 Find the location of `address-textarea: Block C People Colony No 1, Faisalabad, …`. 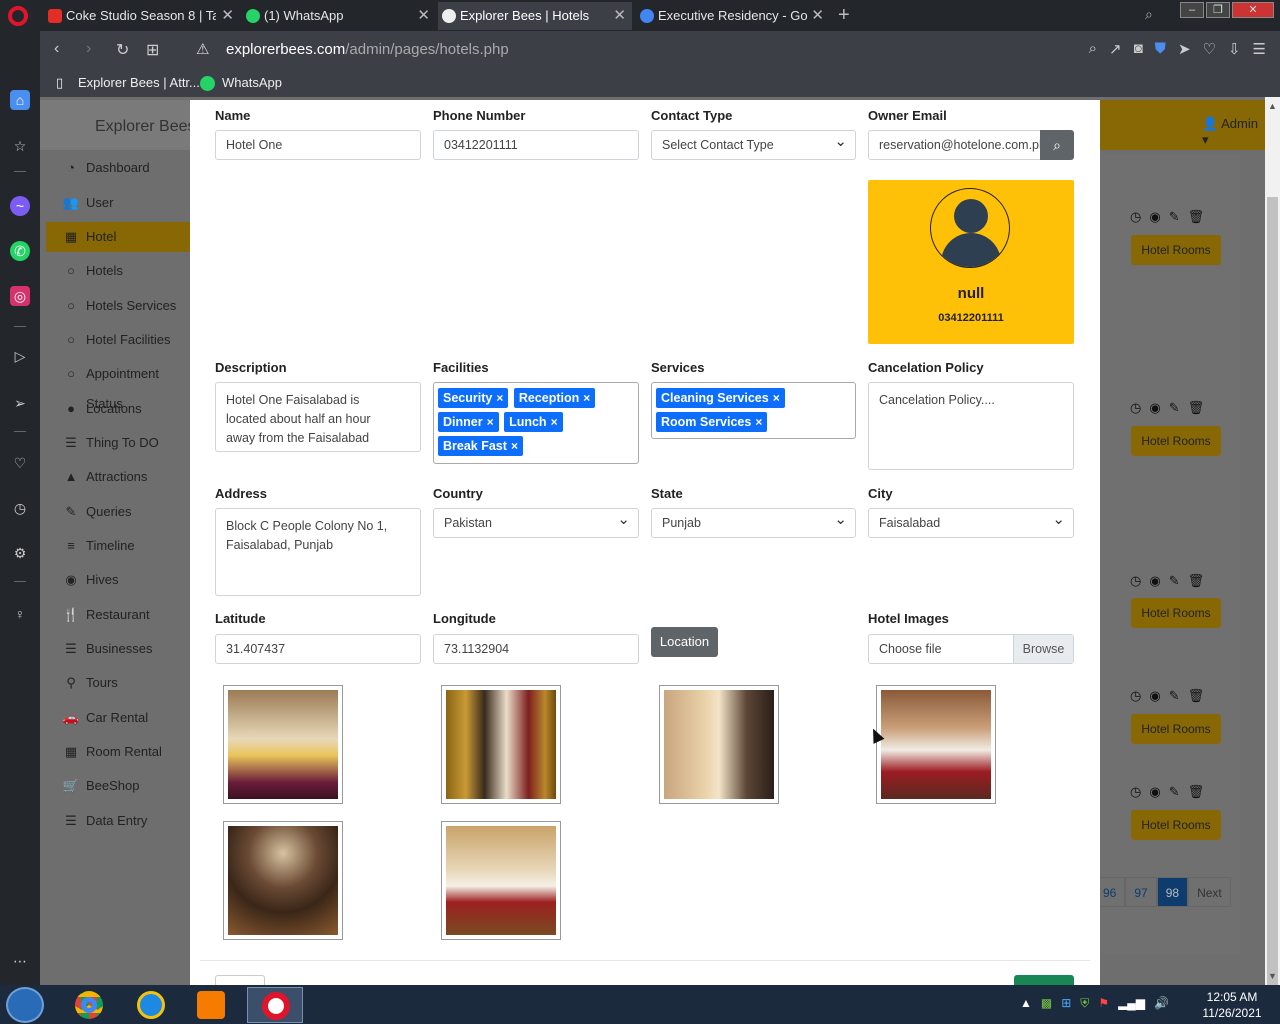

address-textarea: Block C People Colony No 1, Faisalabad, … is located at coordinates (318, 552).